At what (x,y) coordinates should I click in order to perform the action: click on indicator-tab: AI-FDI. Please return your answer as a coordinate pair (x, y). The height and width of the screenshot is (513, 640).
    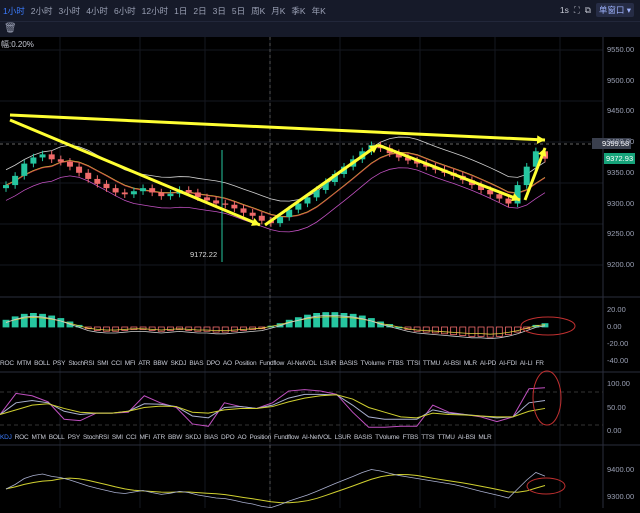
    Looking at the image, I should click on (508, 363).